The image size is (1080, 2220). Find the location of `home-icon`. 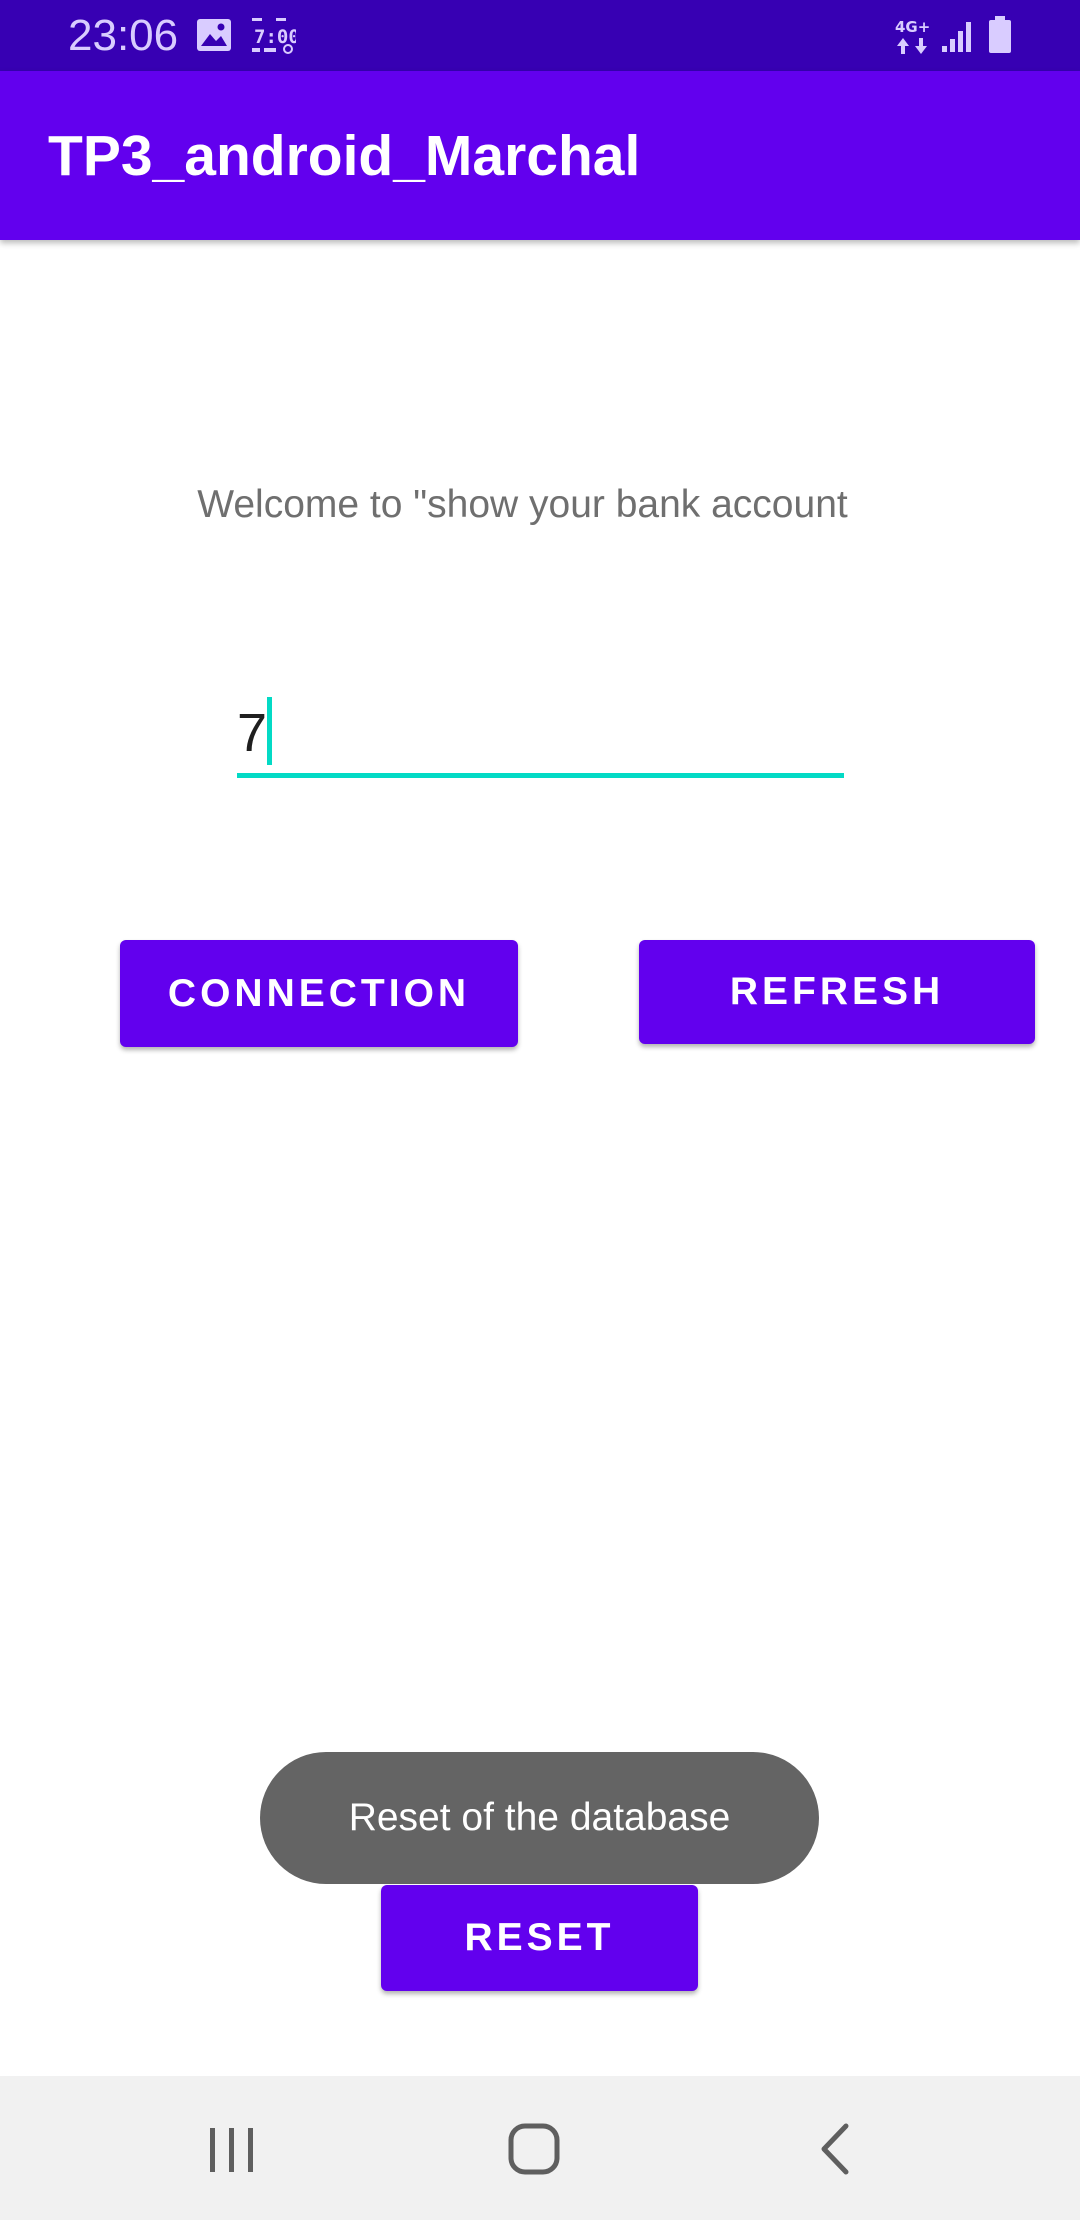

home-icon is located at coordinates (535, 2149).